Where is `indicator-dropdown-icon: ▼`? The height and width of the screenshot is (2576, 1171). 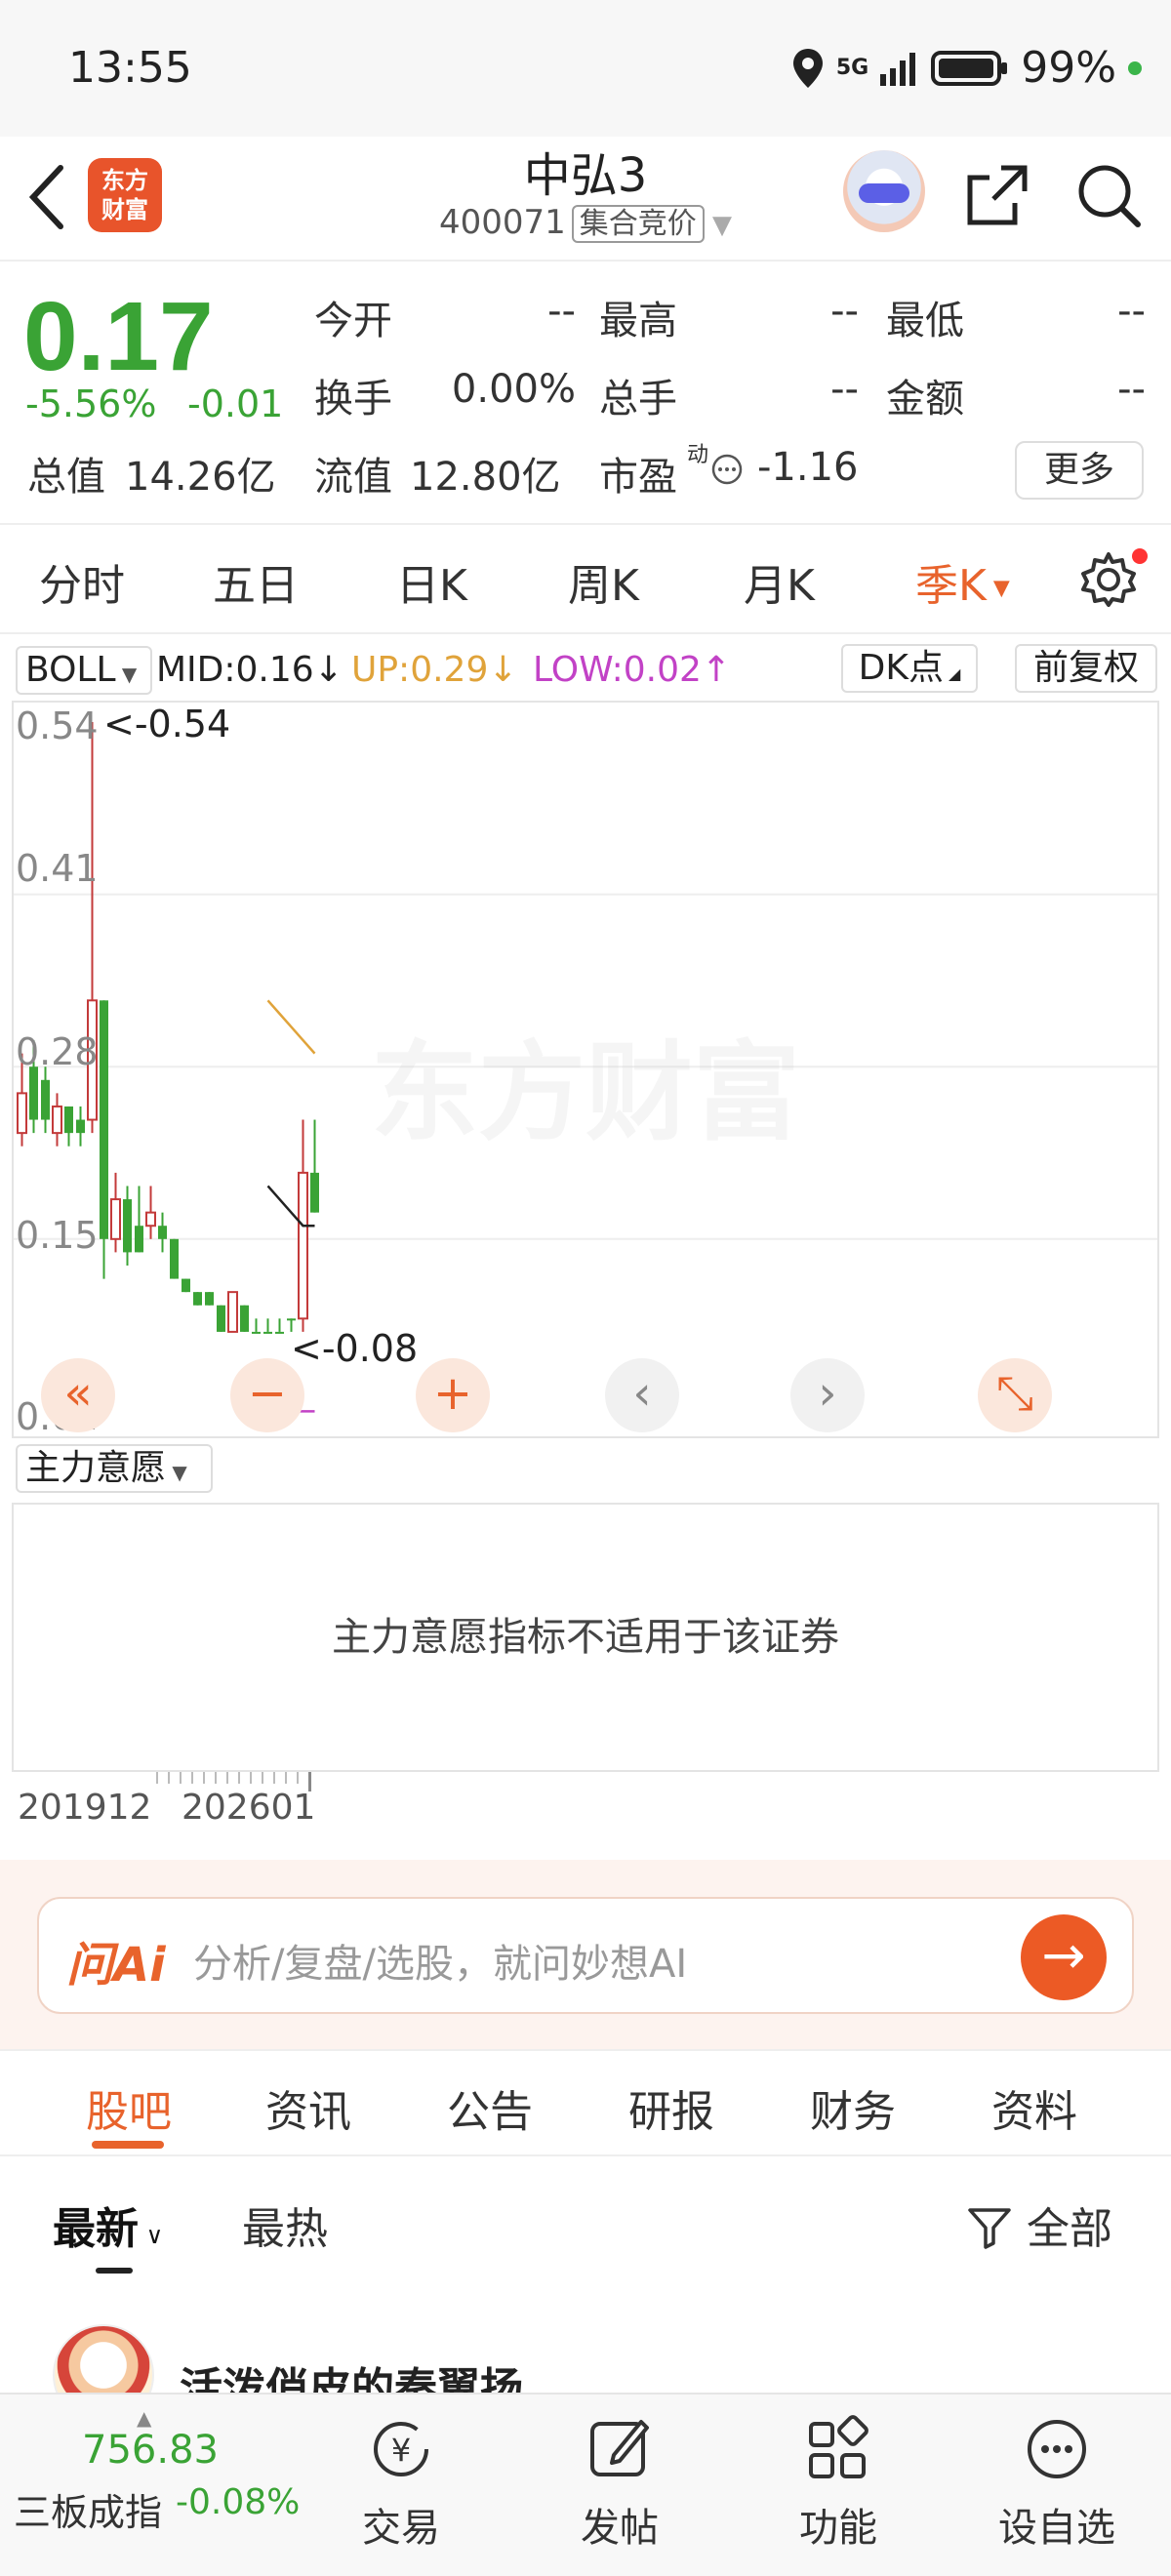 indicator-dropdown-icon: ▼ is located at coordinates (126, 674).